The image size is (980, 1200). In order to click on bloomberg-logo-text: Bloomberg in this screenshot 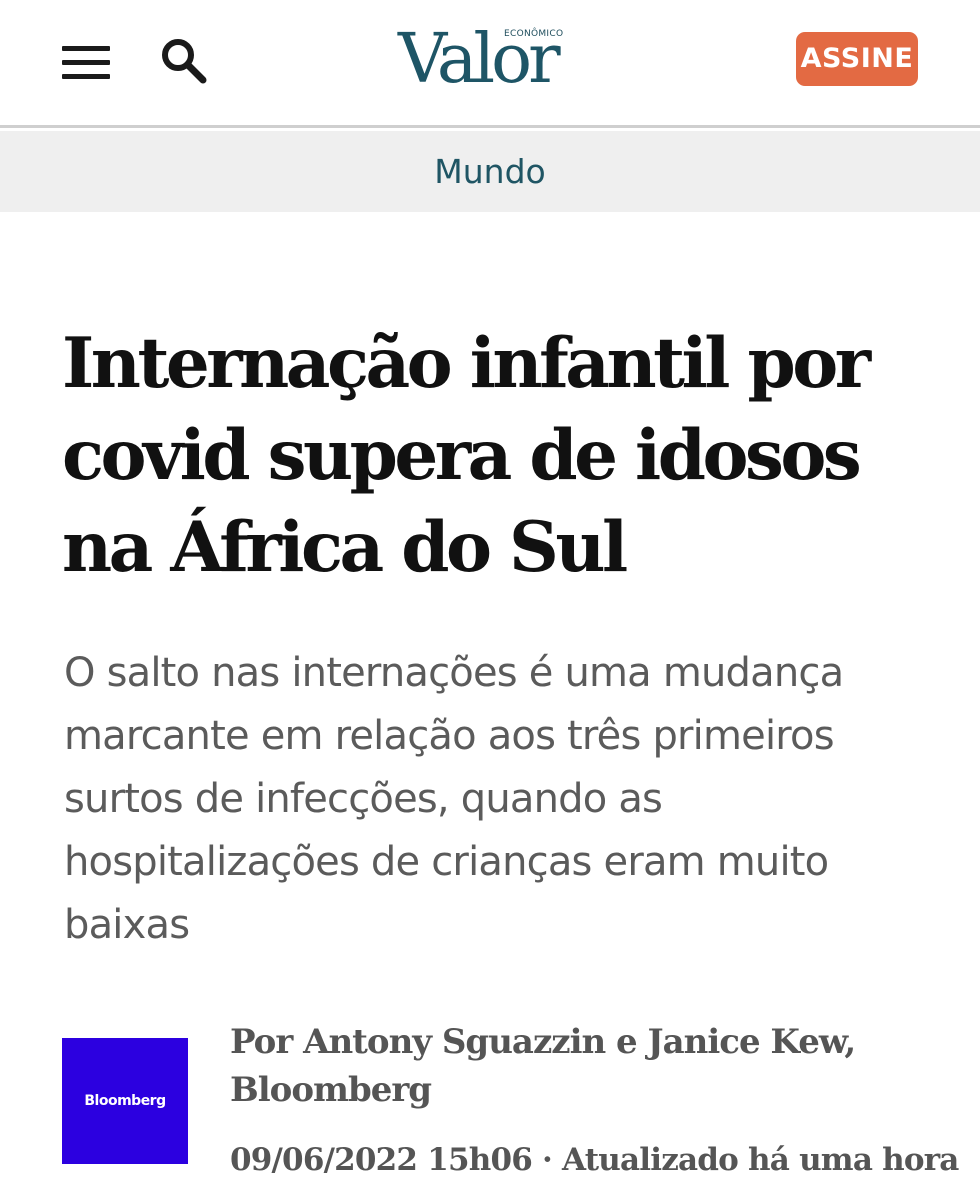, I will do `click(125, 1101)`.